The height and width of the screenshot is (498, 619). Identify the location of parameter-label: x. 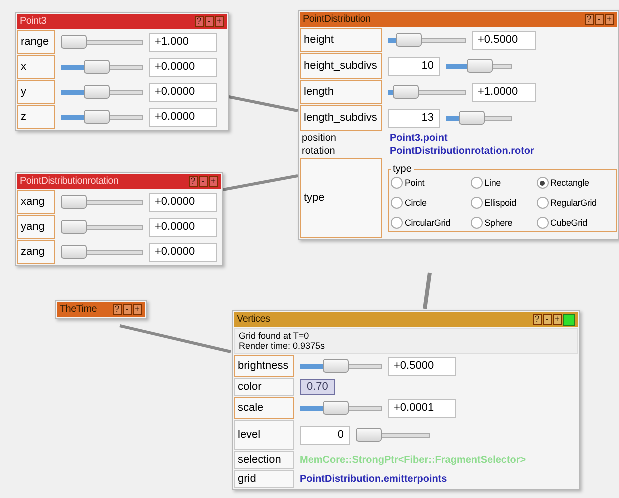
(36, 67).